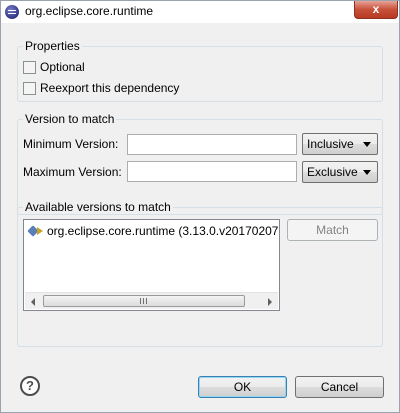  I want to click on grip-icon, so click(144, 301).